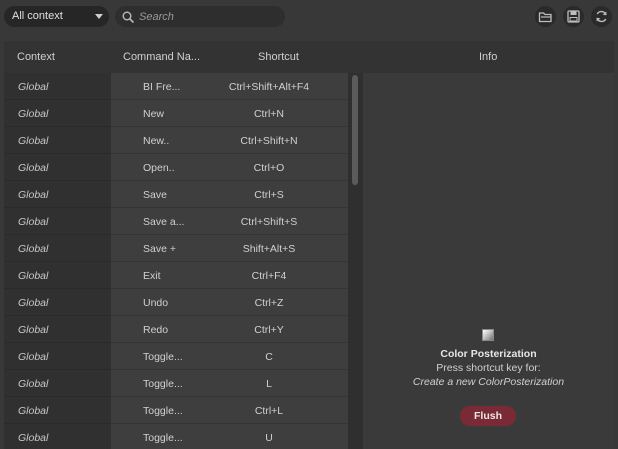  I want to click on table-row: Global Toggle... Ctrl+L, so click(176, 410).